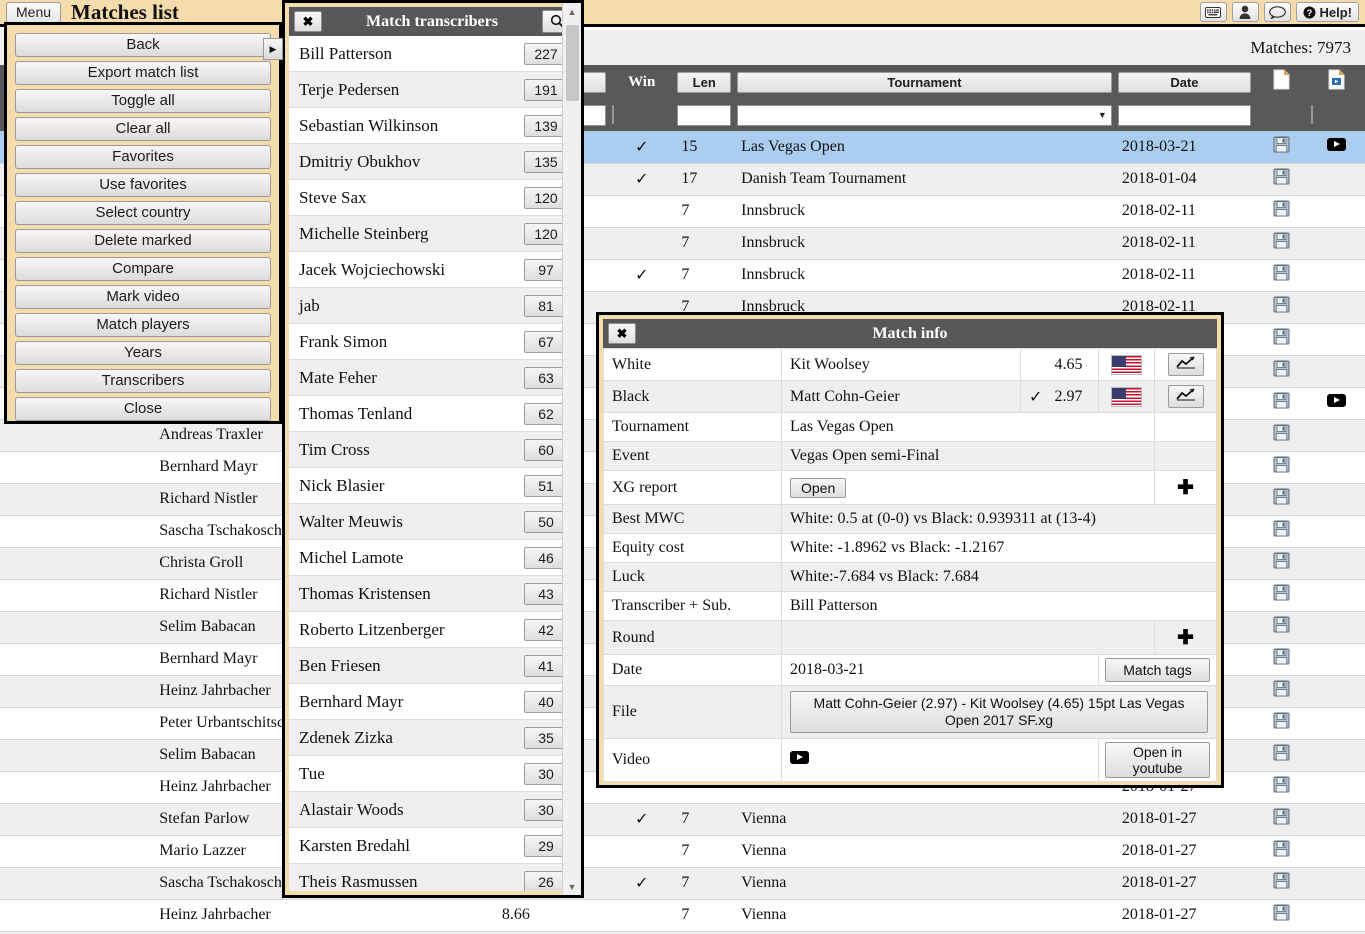  What do you see at coordinates (433, 630) in the screenshot?
I see `transcriber-row: Roberto Litzenberger 42` at bounding box center [433, 630].